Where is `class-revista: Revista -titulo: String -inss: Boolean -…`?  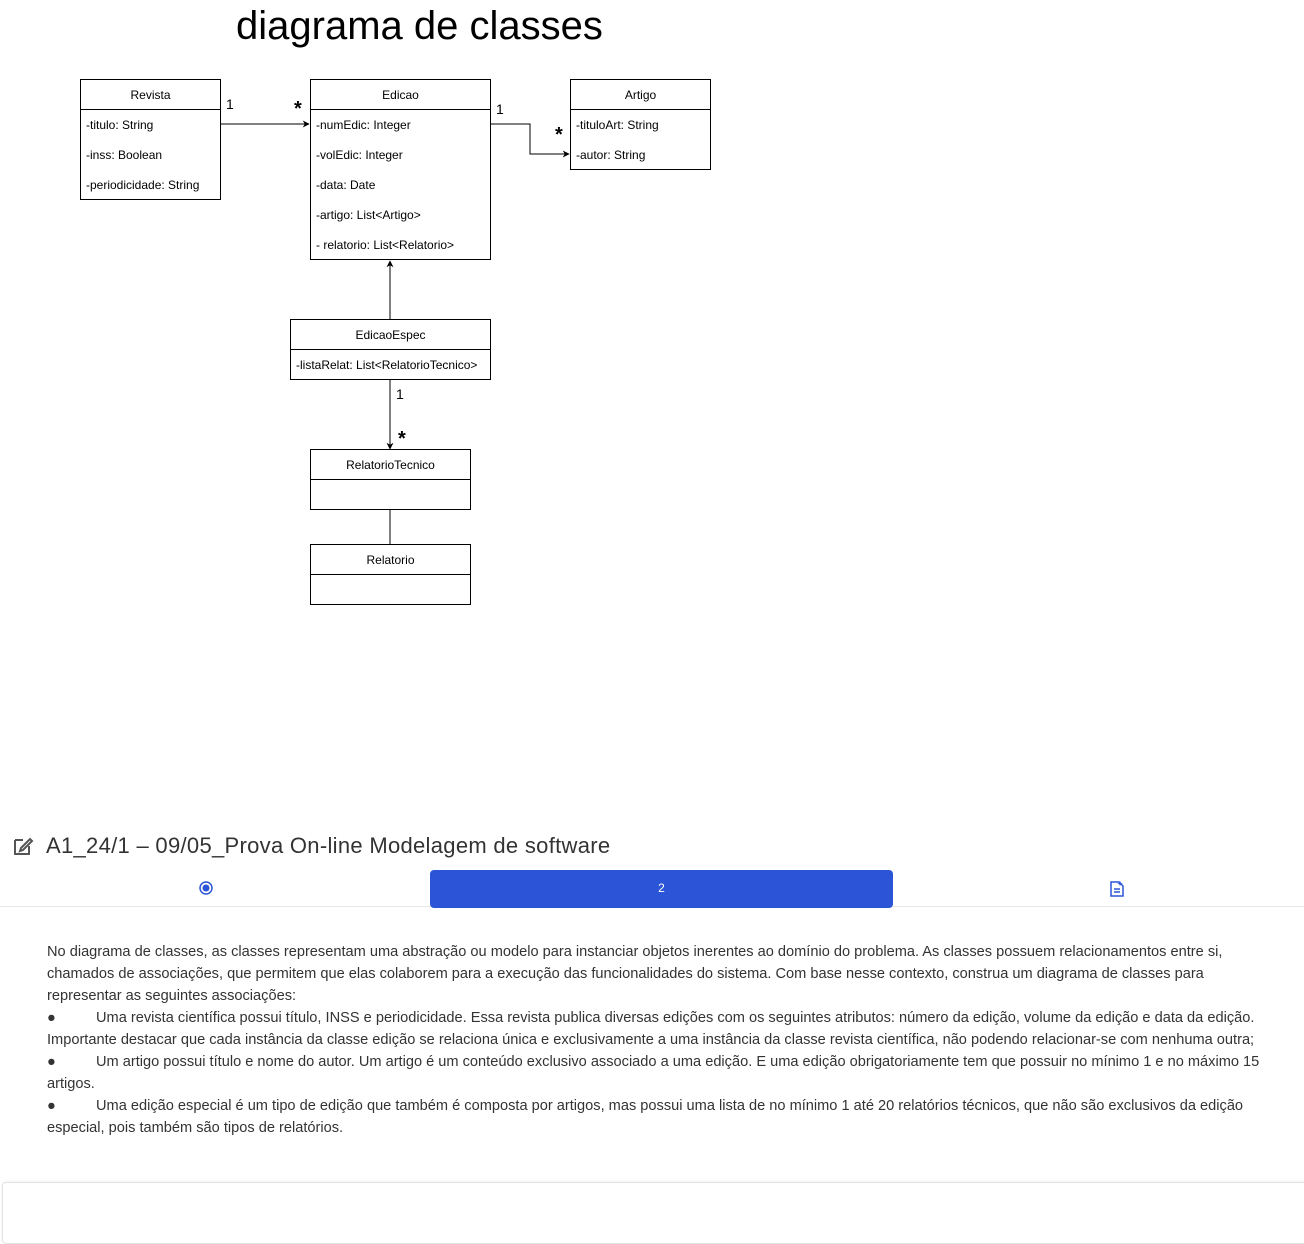
class-revista: Revista -titulo: String -inss: Boolean -… is located at coordinates (150, 139).